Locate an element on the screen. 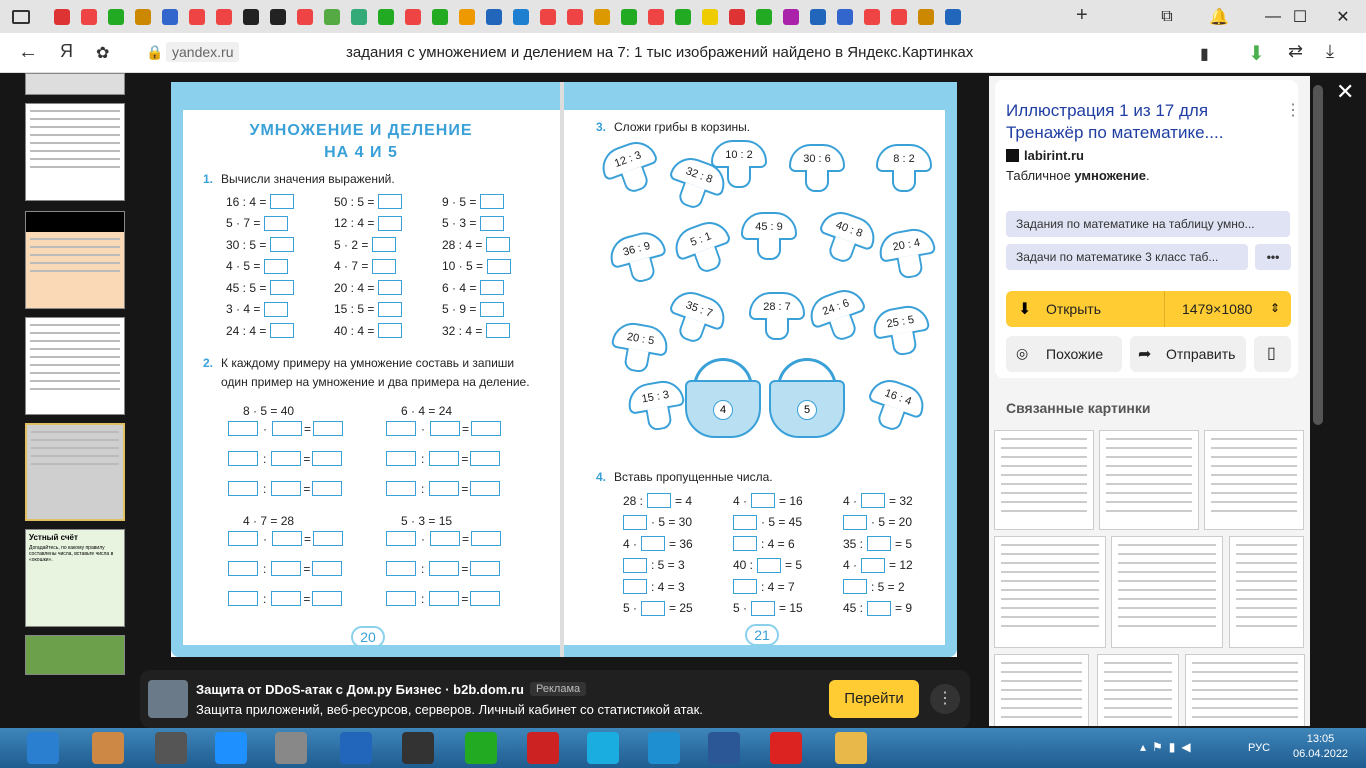 The image size is (1366, 768). ie-icon is located at coordinates (231, 748).